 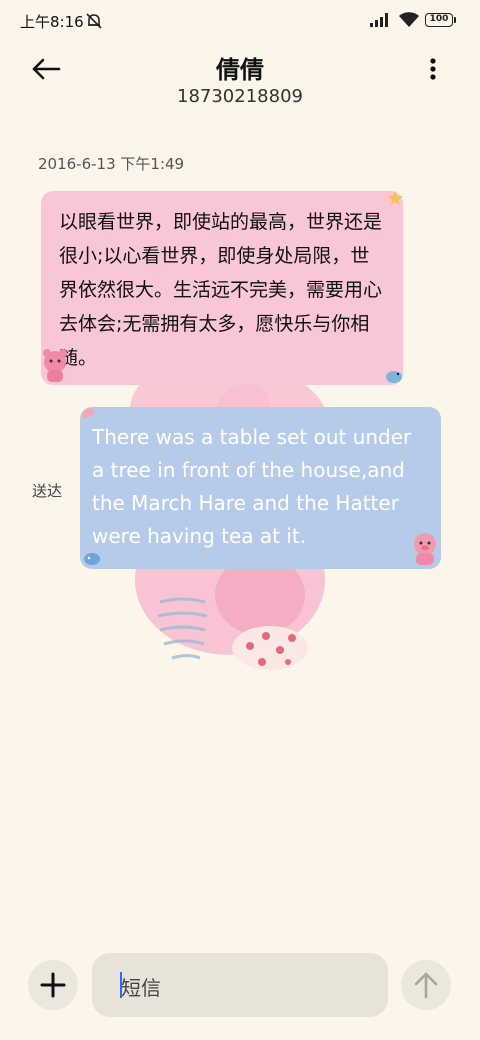 I want to click on text-cursor, so click(x=121, y=985).